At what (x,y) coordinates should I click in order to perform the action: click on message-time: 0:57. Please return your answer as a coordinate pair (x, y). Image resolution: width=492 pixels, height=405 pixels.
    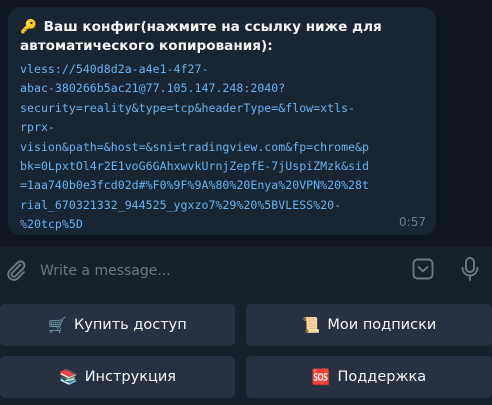
    Looking at the image, I should click on (412, 222).